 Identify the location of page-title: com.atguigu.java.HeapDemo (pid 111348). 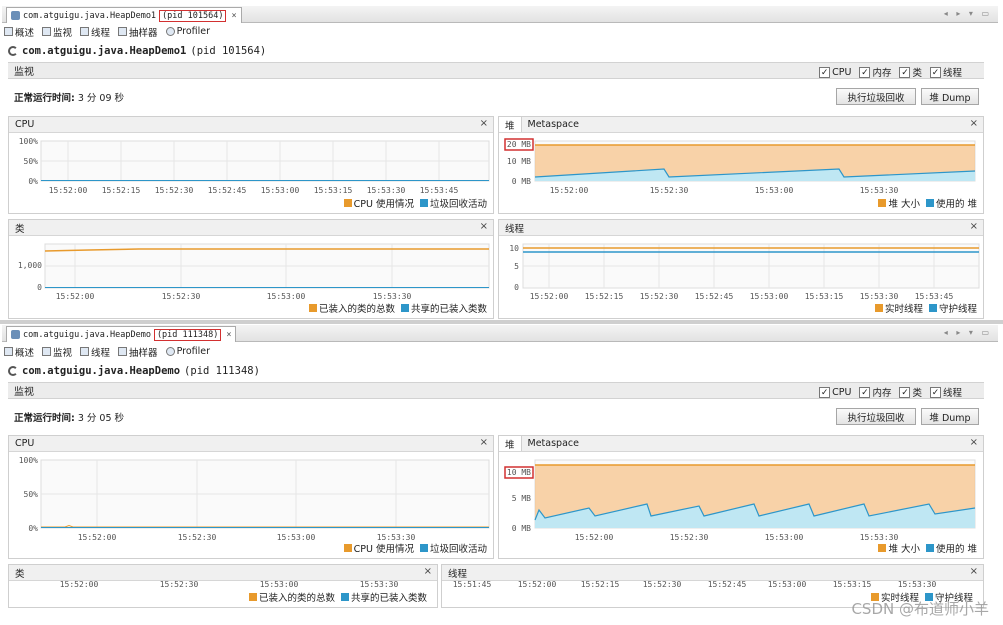
(134, 371).